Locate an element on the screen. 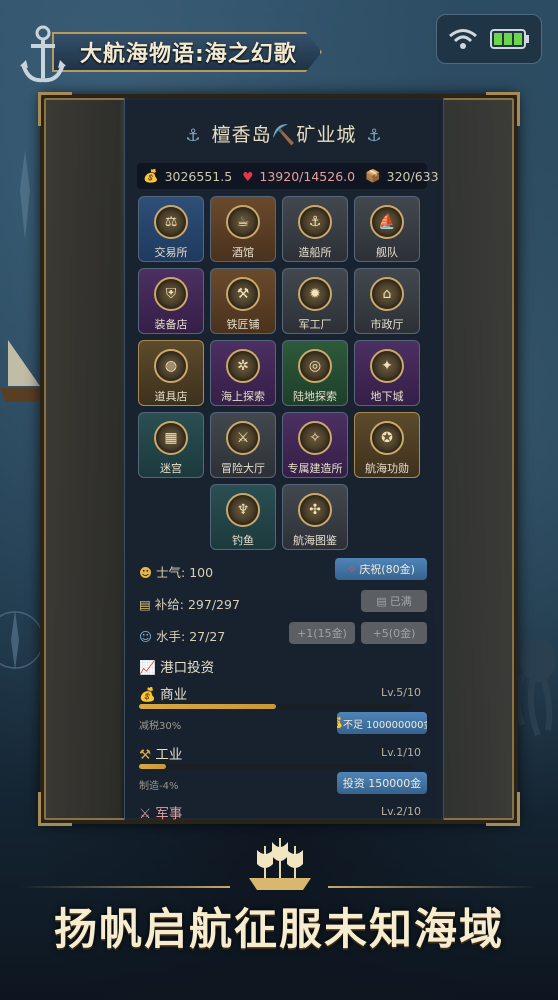 The width and height of the screenshot is (558, 1000). building-compass: ✣ 航海图鉴 is located at coordinates (315, 517).